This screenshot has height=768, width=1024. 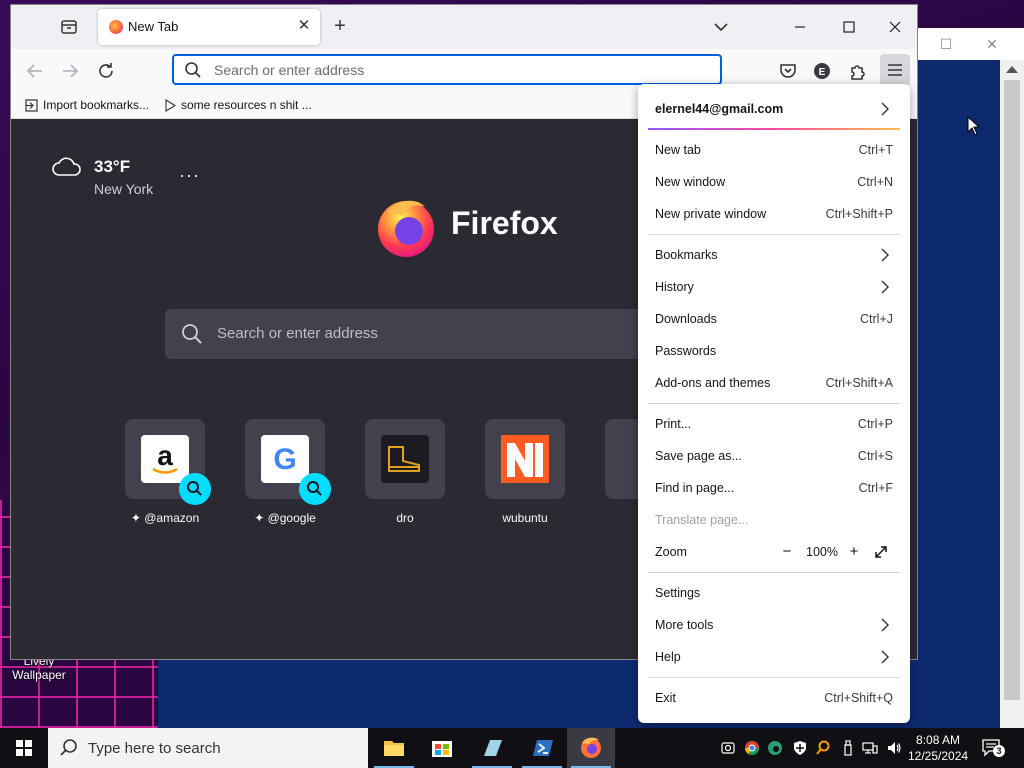 What do you see at coordinates (774, 488) in the screenshot?
I see `menu-item-find-in-page: Find in page... Ctrl+F` at bounding box center [774, 488].